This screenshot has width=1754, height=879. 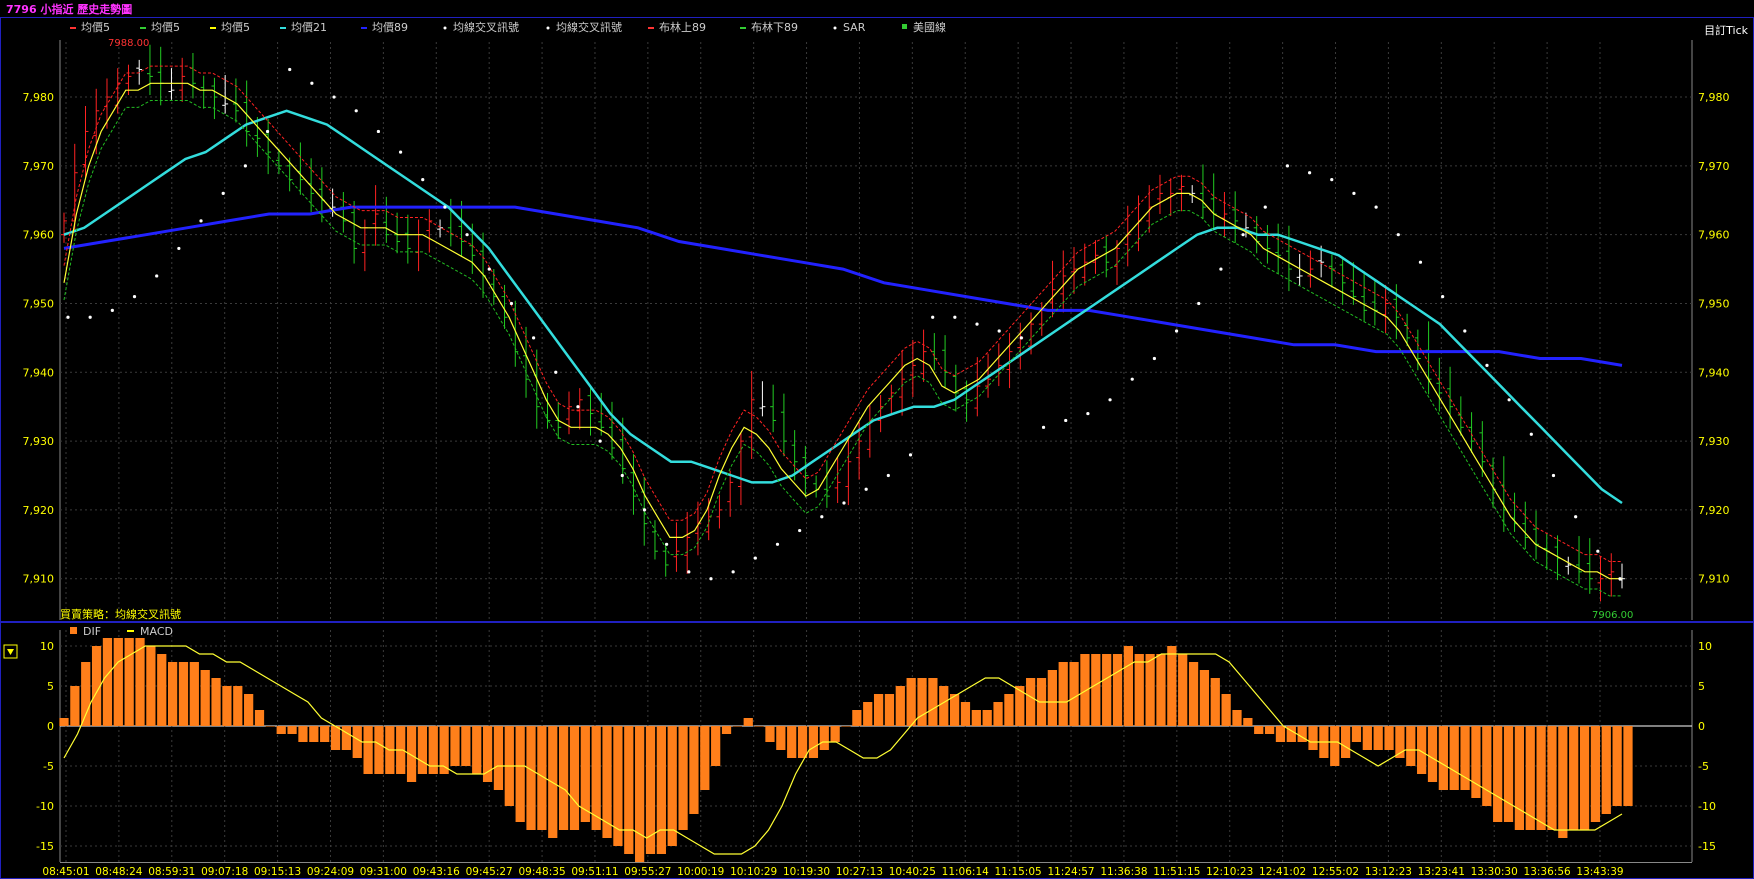 I want to click on max-price-label: 7988.00, so click(x=128, y=43).